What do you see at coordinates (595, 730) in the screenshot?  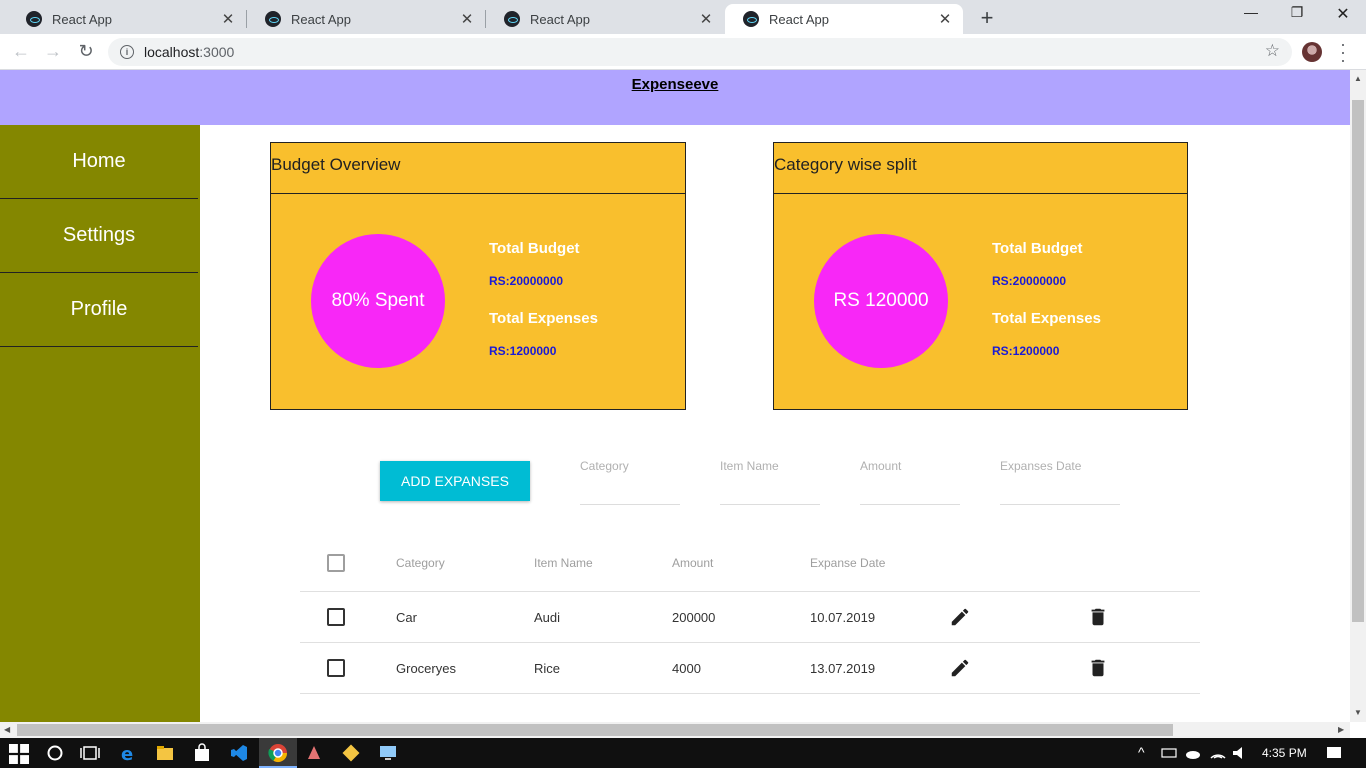 I see `horizontal-scroll-thumb` at bounding box center [595, 730].